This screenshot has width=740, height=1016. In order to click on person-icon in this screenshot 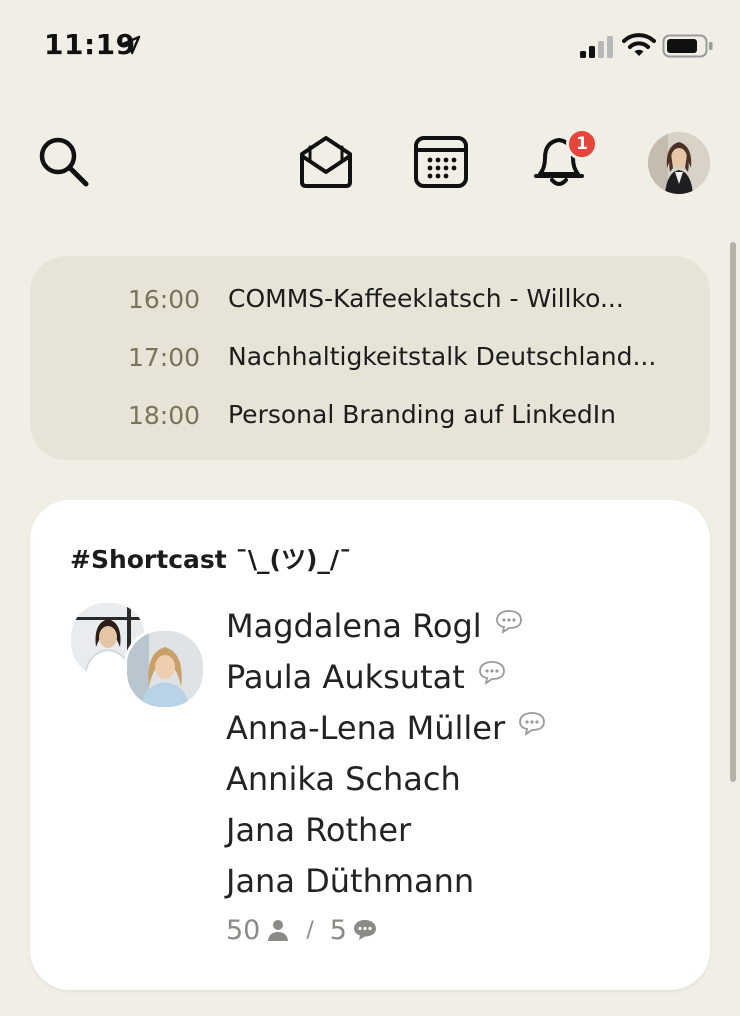, I will do `click(278, 930)`.